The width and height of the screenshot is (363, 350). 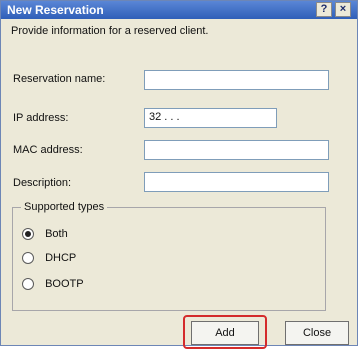 What do you see at coordinates (236, 182) in the screenshot?
I see `description-input` at bounding box center [236, 182].